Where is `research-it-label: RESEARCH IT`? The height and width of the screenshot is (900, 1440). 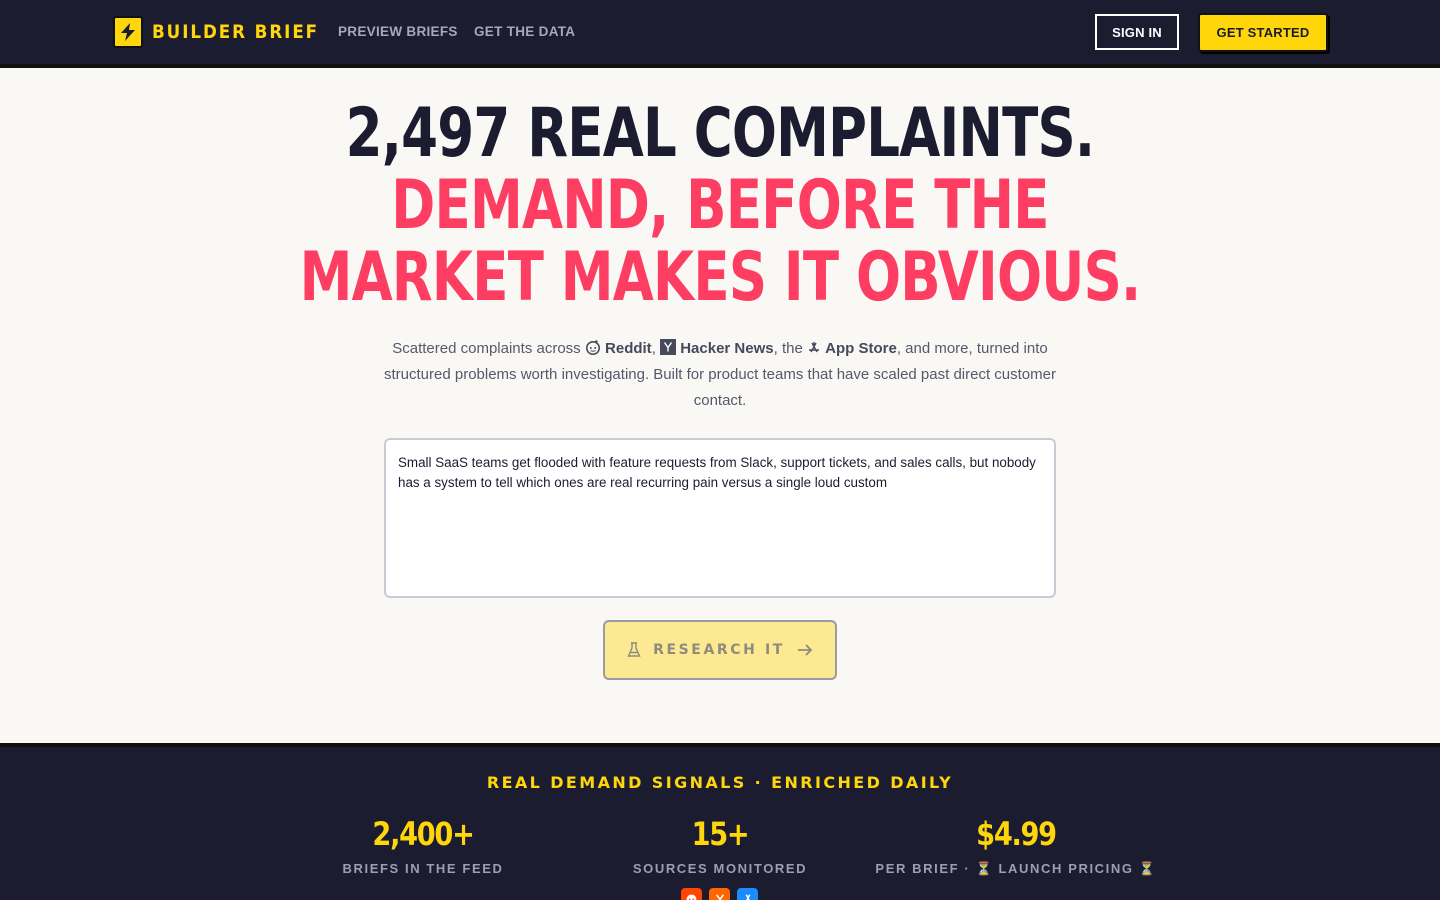 research-it-label: RESEARCH IT is located at coordinates (719, 650).